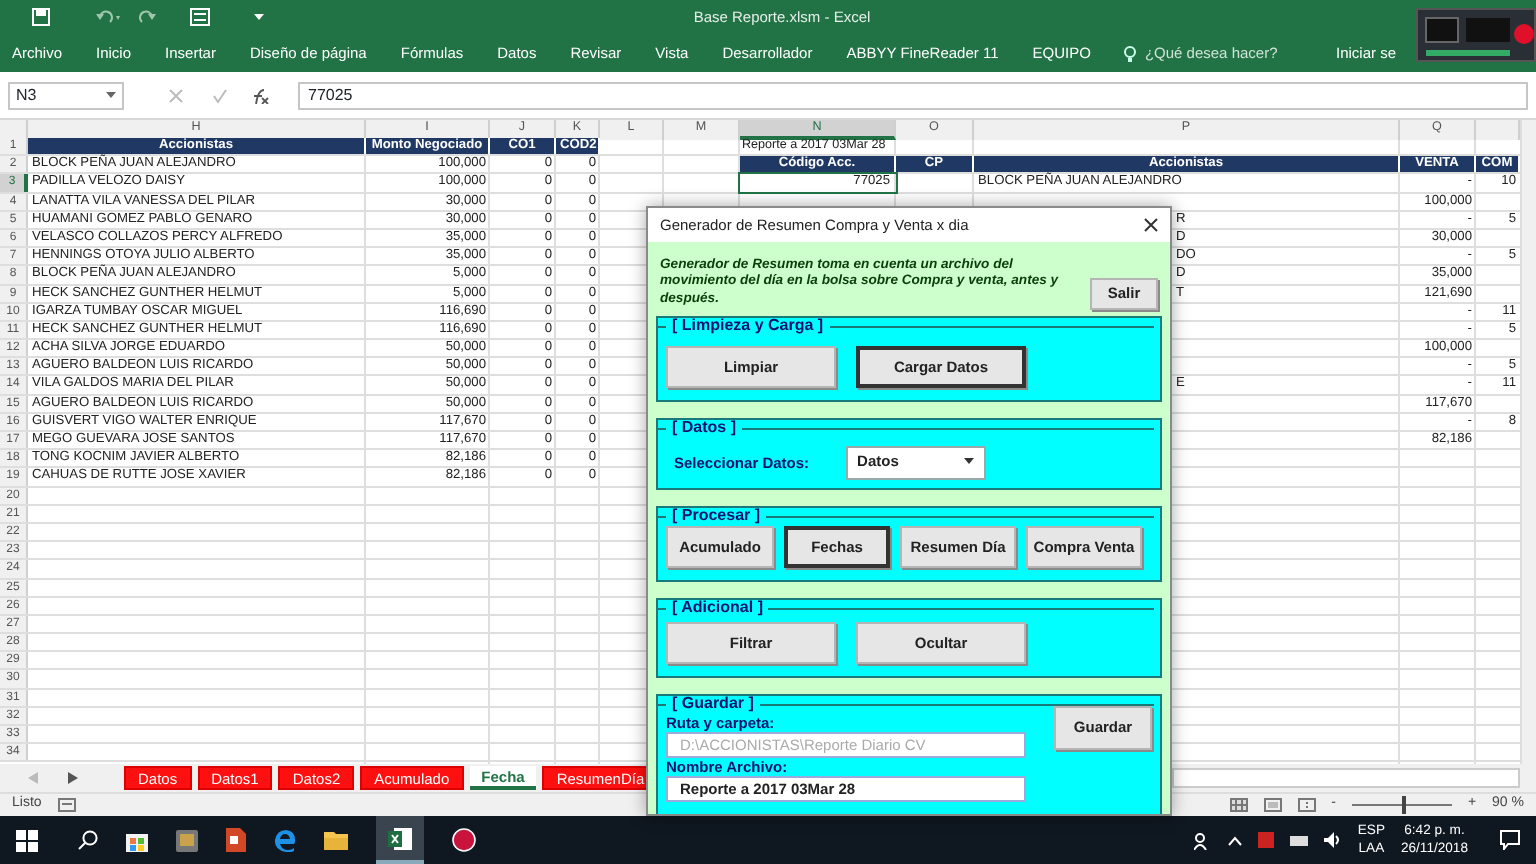  I want to click on frame-title: [ Adicional ], so click(717, 608).